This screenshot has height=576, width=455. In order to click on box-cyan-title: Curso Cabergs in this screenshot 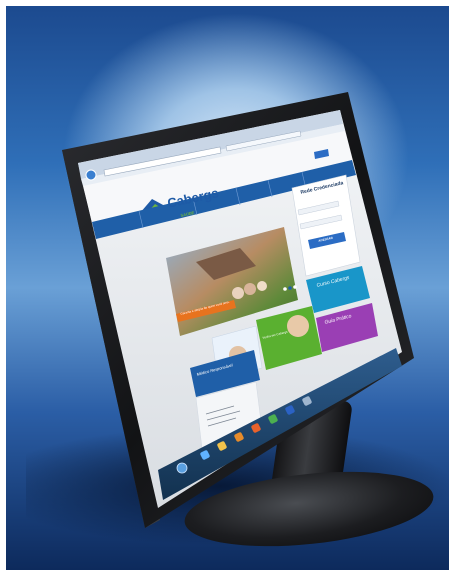, I will do `click(333, 281)`.